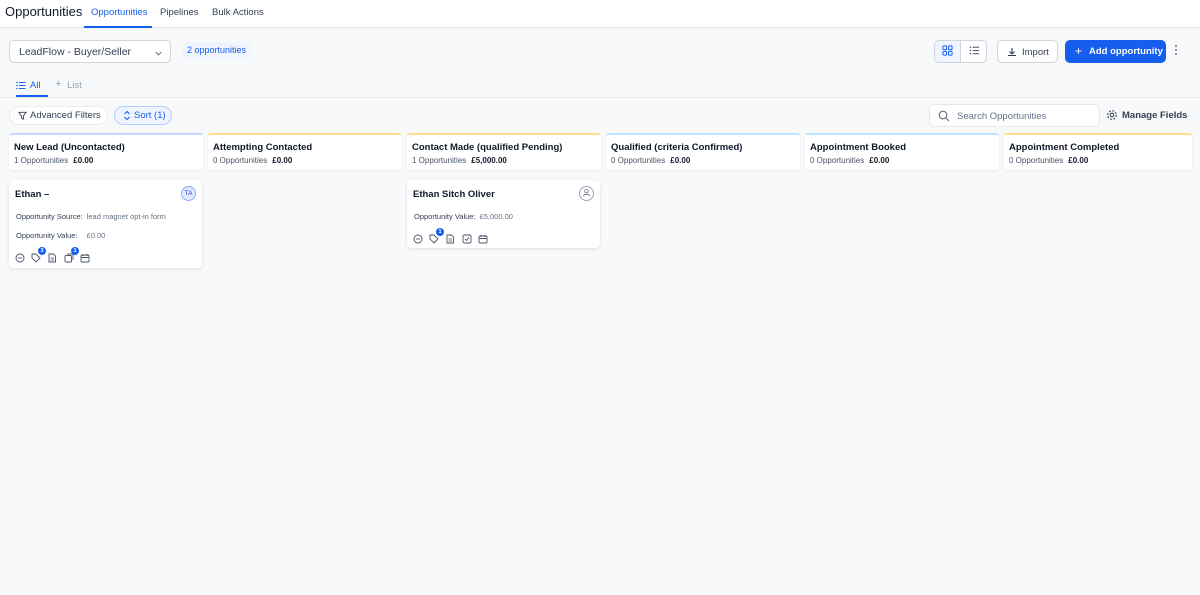 This screenshot has width=1200, height=595. What do you see at coordinates (75, 52) in the screenshot?
I see `pipeline-select-value: LeadFlow - Buyer/Seller` at bounding box center [75, 52].